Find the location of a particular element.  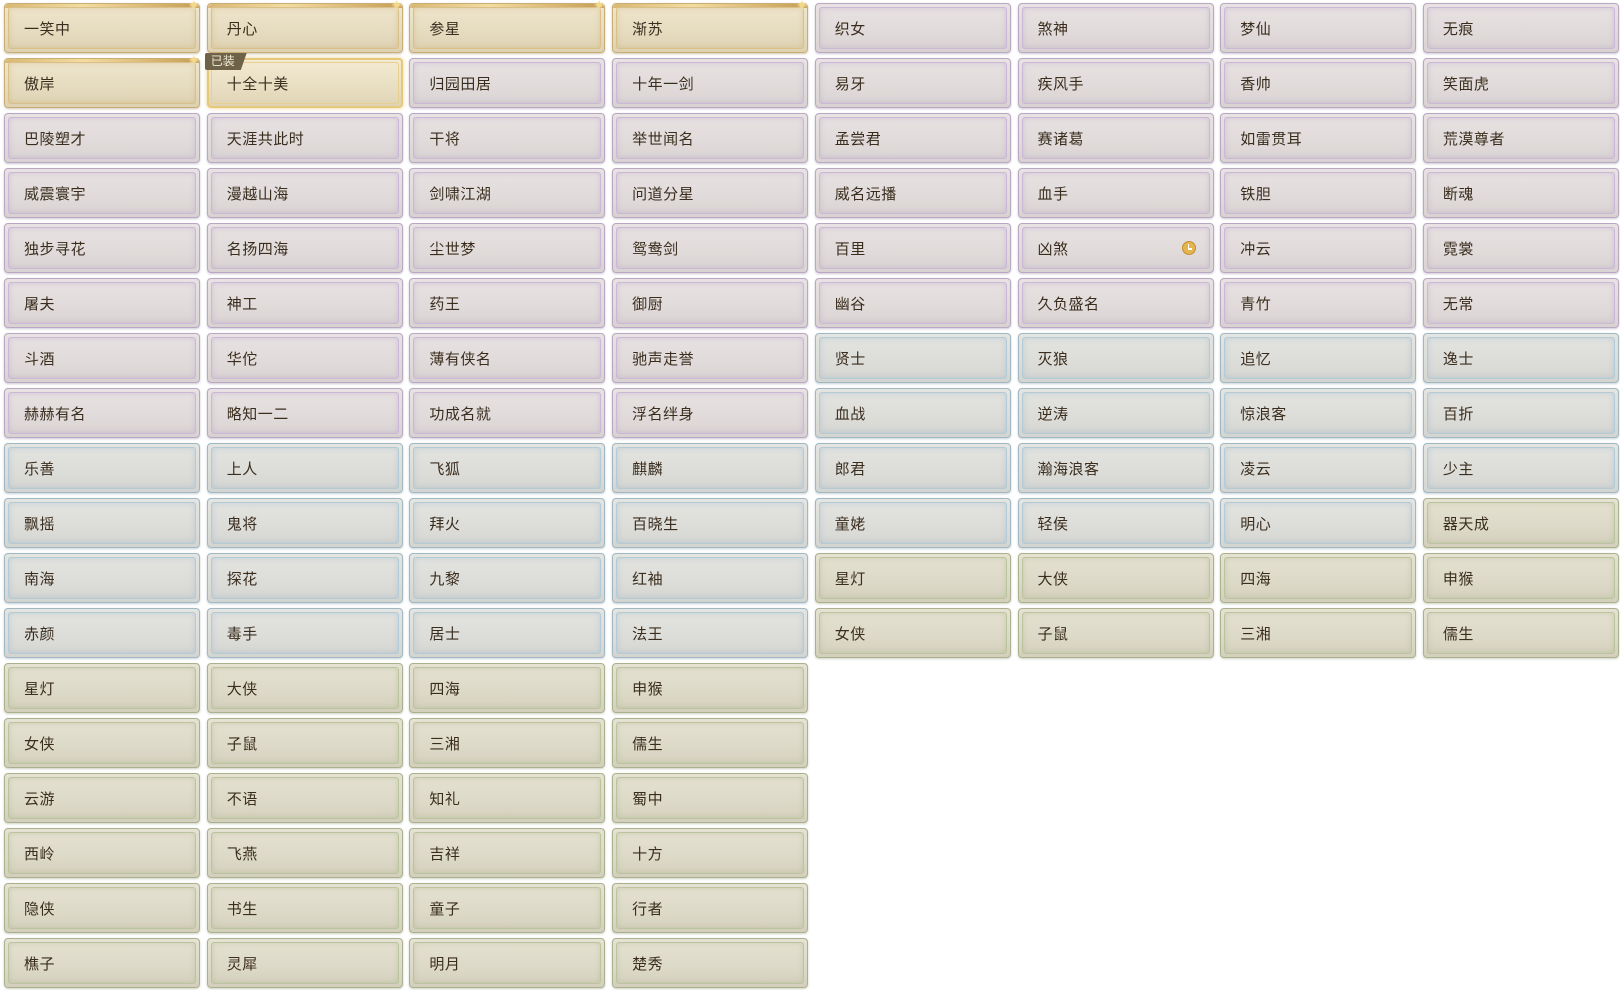

title-tile: 薄有侠名 is located at coordinates (507, 358).